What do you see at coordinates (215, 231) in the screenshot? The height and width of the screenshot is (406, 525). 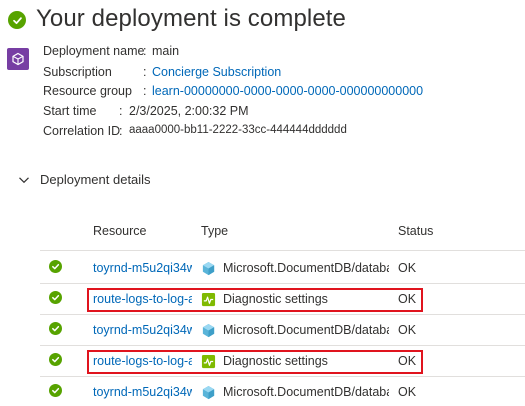 I see `column-header-type: Type` at bounding box center [215, 231].